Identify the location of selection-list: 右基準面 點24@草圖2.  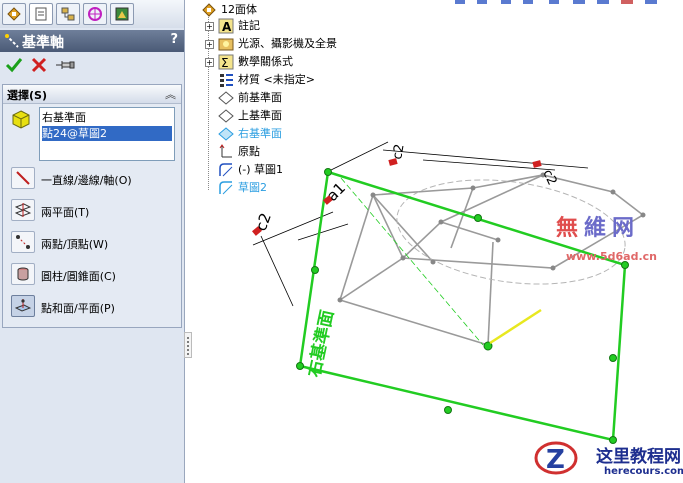
(107, 134).